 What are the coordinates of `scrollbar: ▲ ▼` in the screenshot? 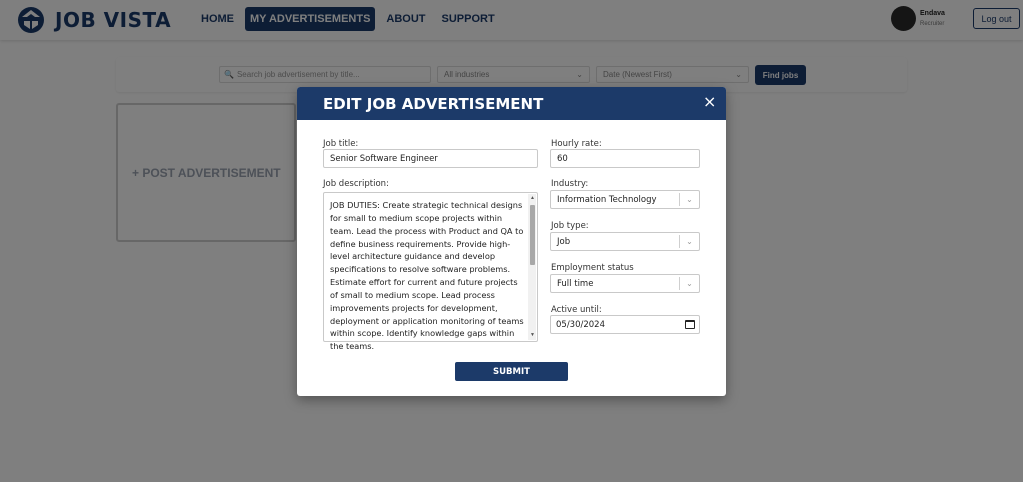 It's located at (532, 267).